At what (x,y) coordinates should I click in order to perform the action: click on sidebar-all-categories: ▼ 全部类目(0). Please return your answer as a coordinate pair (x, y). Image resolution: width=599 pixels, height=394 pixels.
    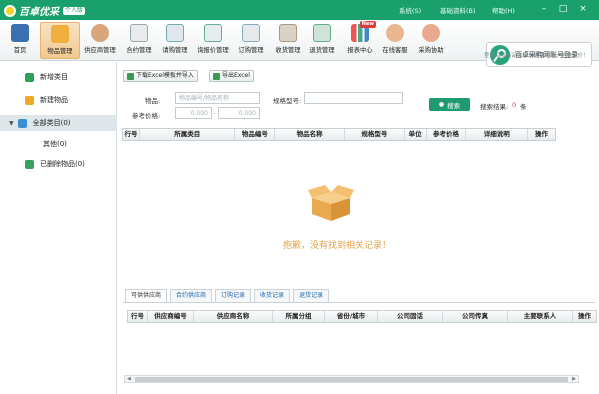
    Looking at the image, I should click on (58, 123).